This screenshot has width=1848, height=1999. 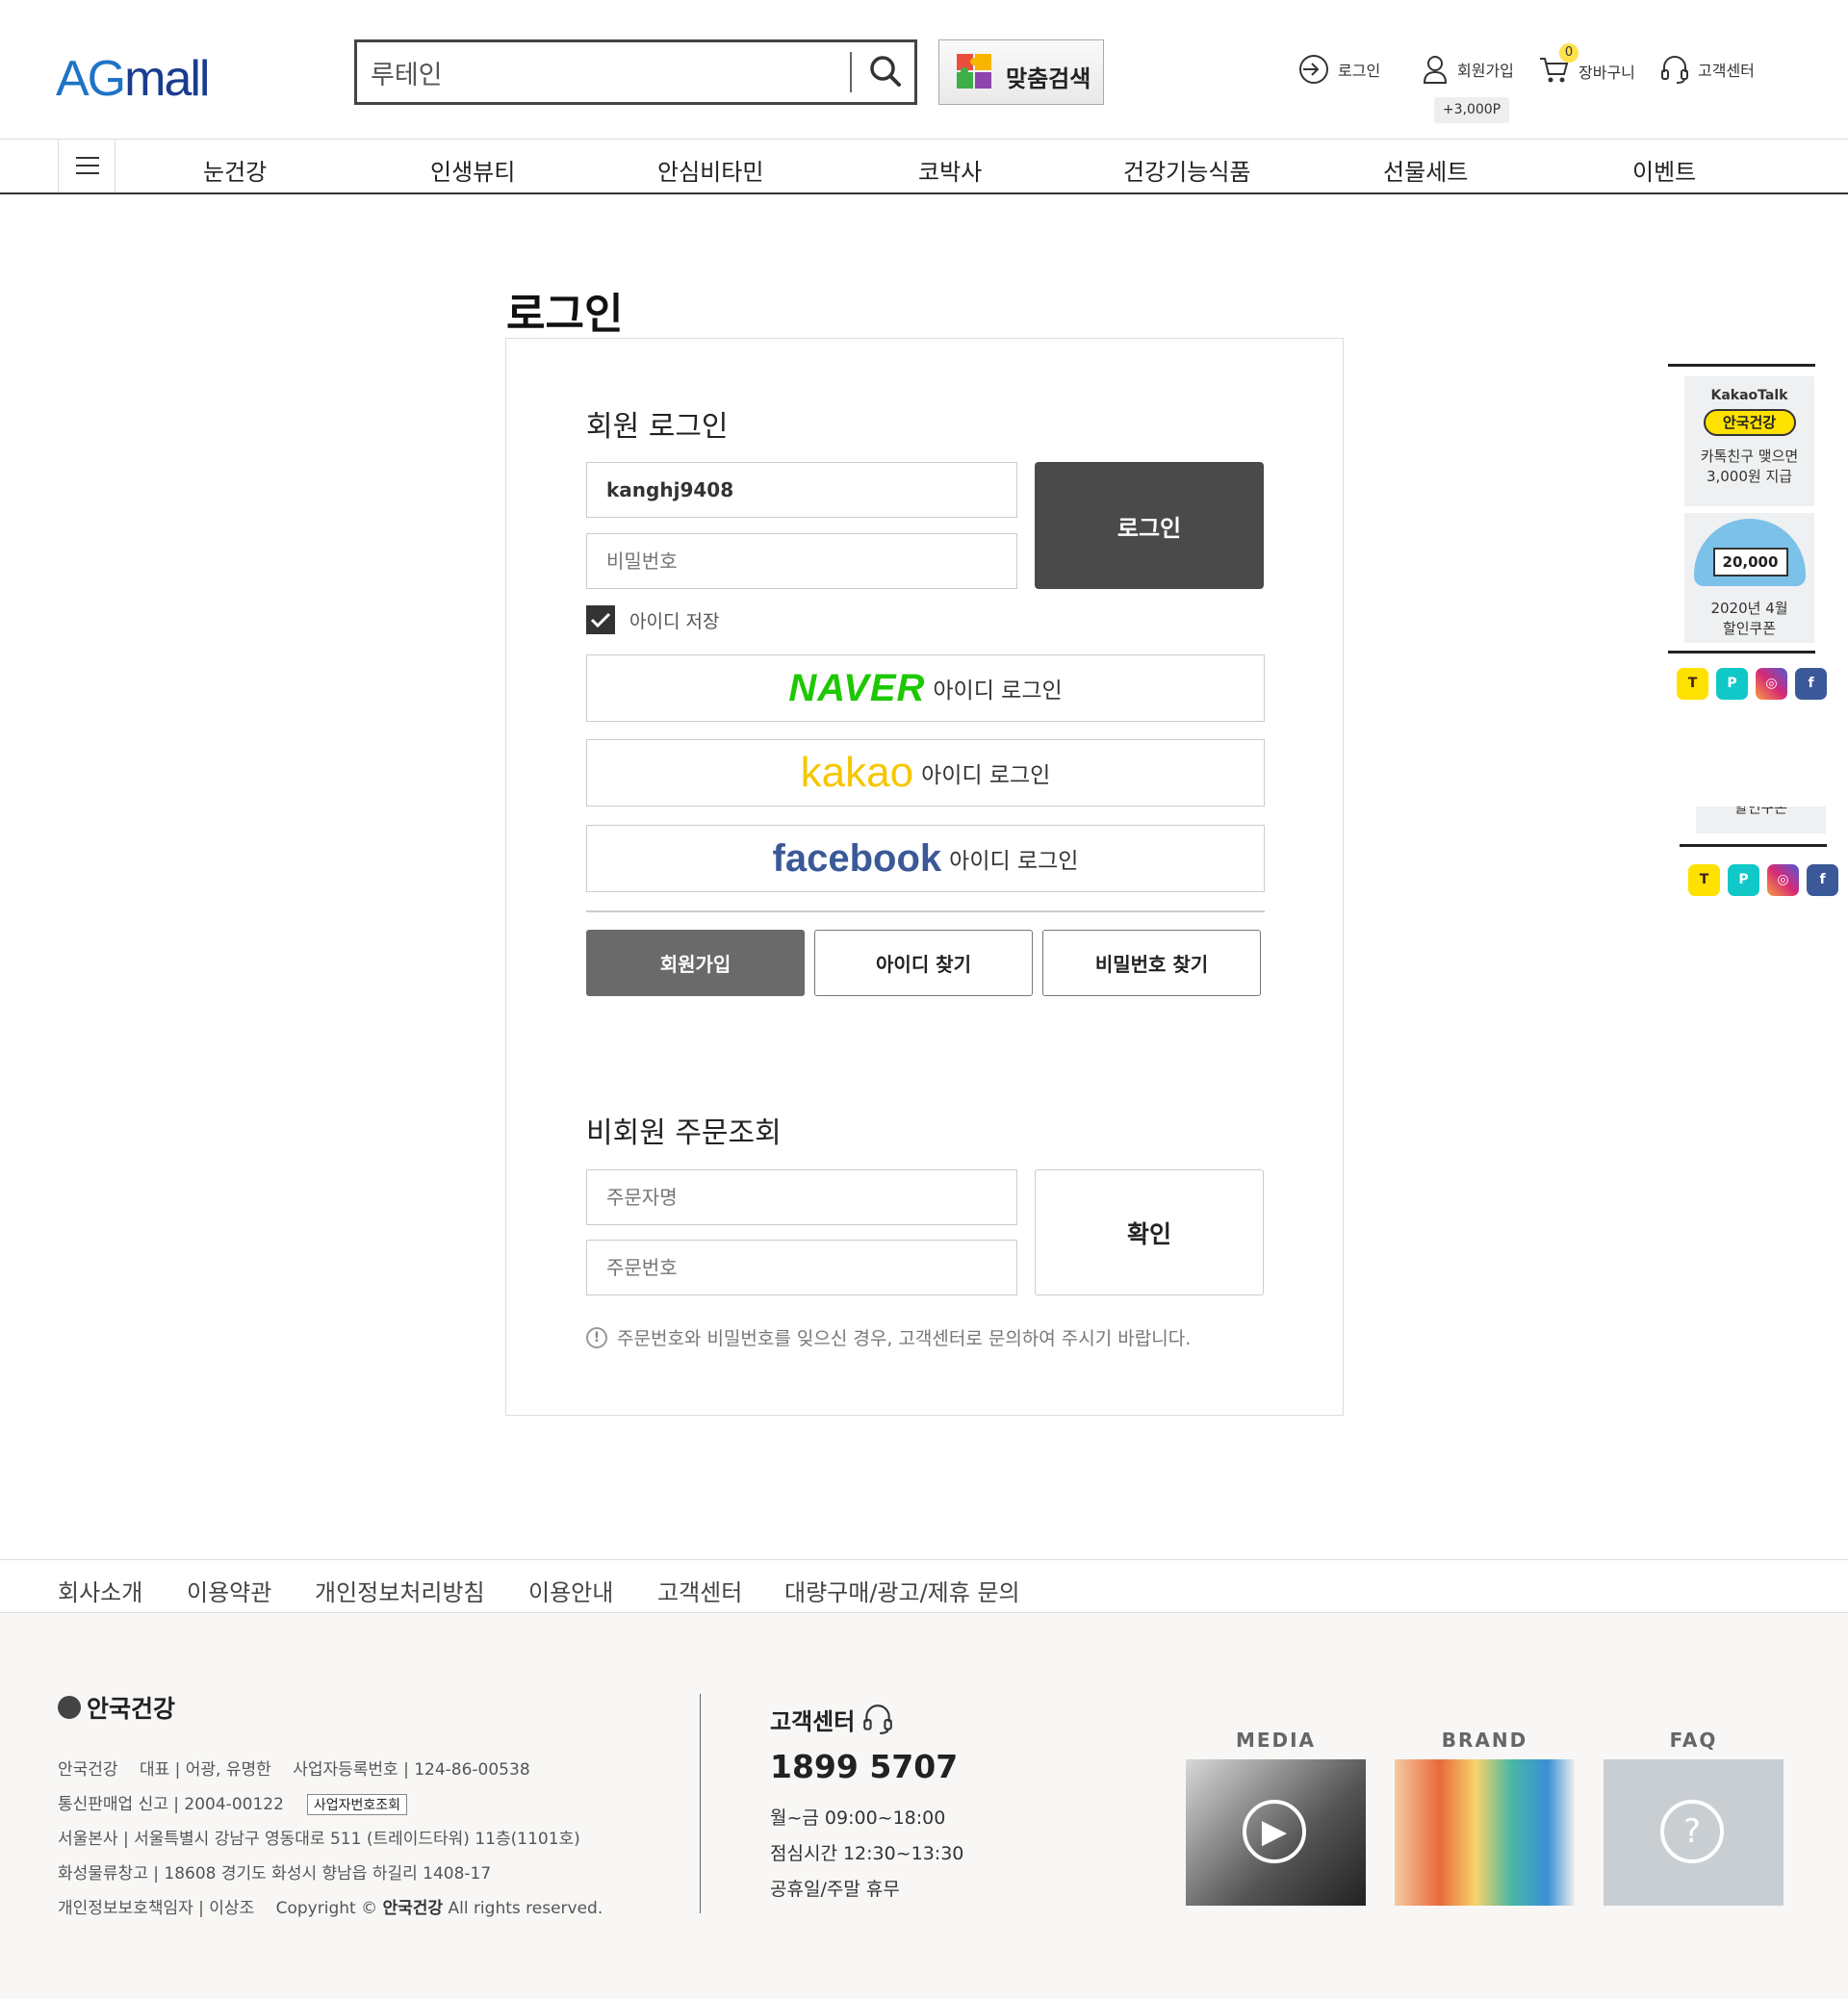 I want to click on order-number-input, so click(x=801, y=1267).